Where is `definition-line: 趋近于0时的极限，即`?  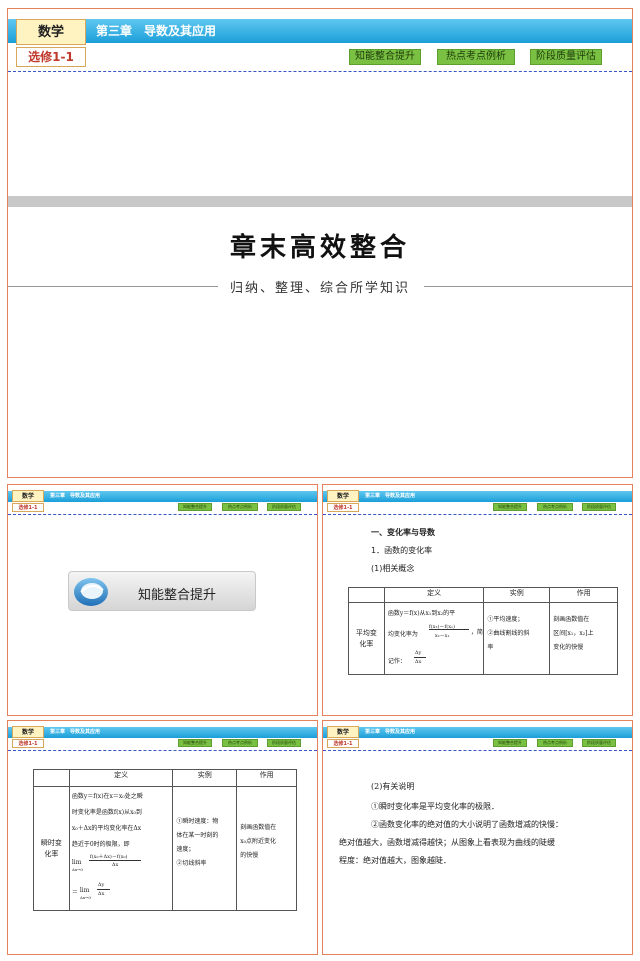
definition-line: 趋近于0时的极限，即 is located at coordinates (100, 844).